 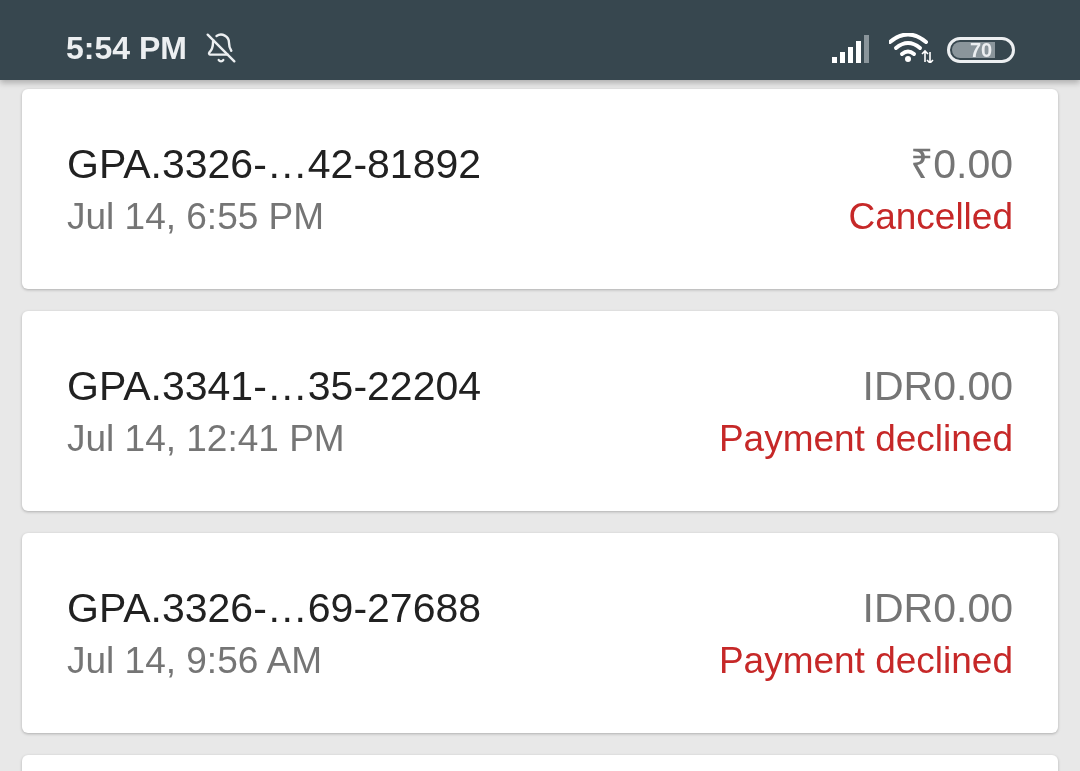 What do you see at coordinates (981, 50) in the screenshot?
I see `battery-indicator: 70` at bounding box center [981, 50].